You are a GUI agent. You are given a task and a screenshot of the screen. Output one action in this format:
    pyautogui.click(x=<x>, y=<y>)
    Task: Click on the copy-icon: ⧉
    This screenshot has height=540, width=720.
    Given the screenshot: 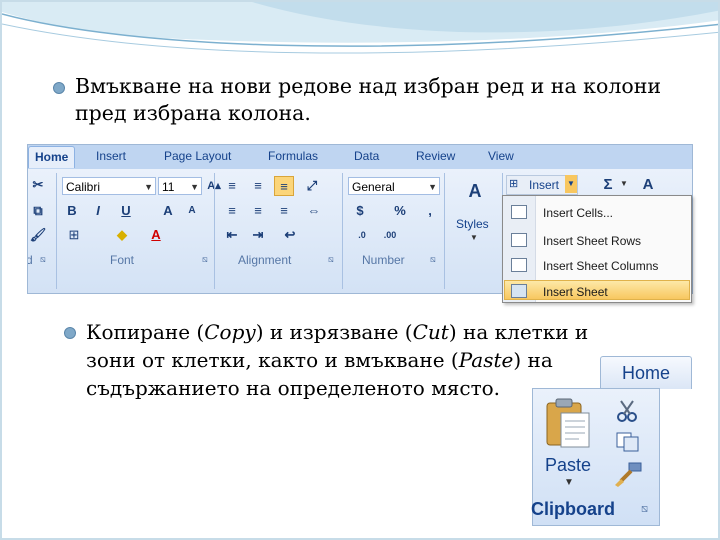 What is the action you would take?
    pyautogui.click(x=38, y=211)
    